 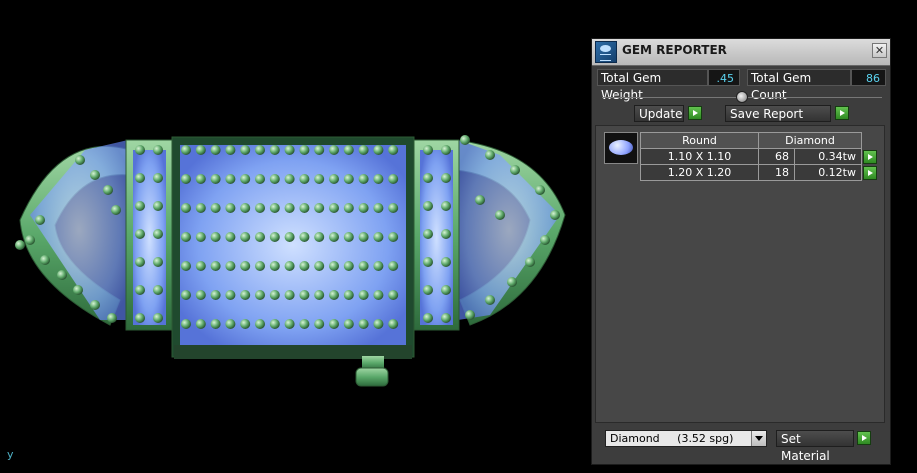 I want to click on gem-weight: 0.34tw, so click(x=828, y=156).